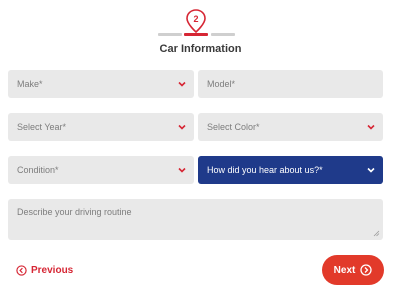 The image size is (401, 296). Describe the element at coordinates (376, 233) in the screenshot. I see `resize-handle-icon` at that location.